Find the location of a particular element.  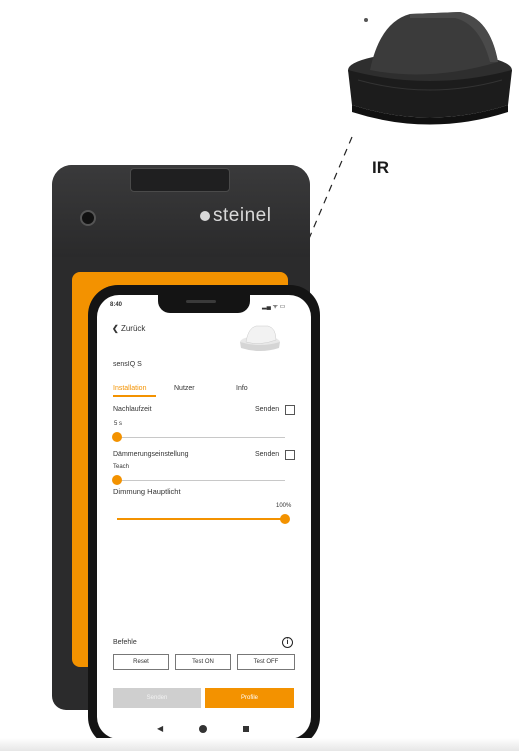

commands-title: Befehle is located at coordinates (125, 642).